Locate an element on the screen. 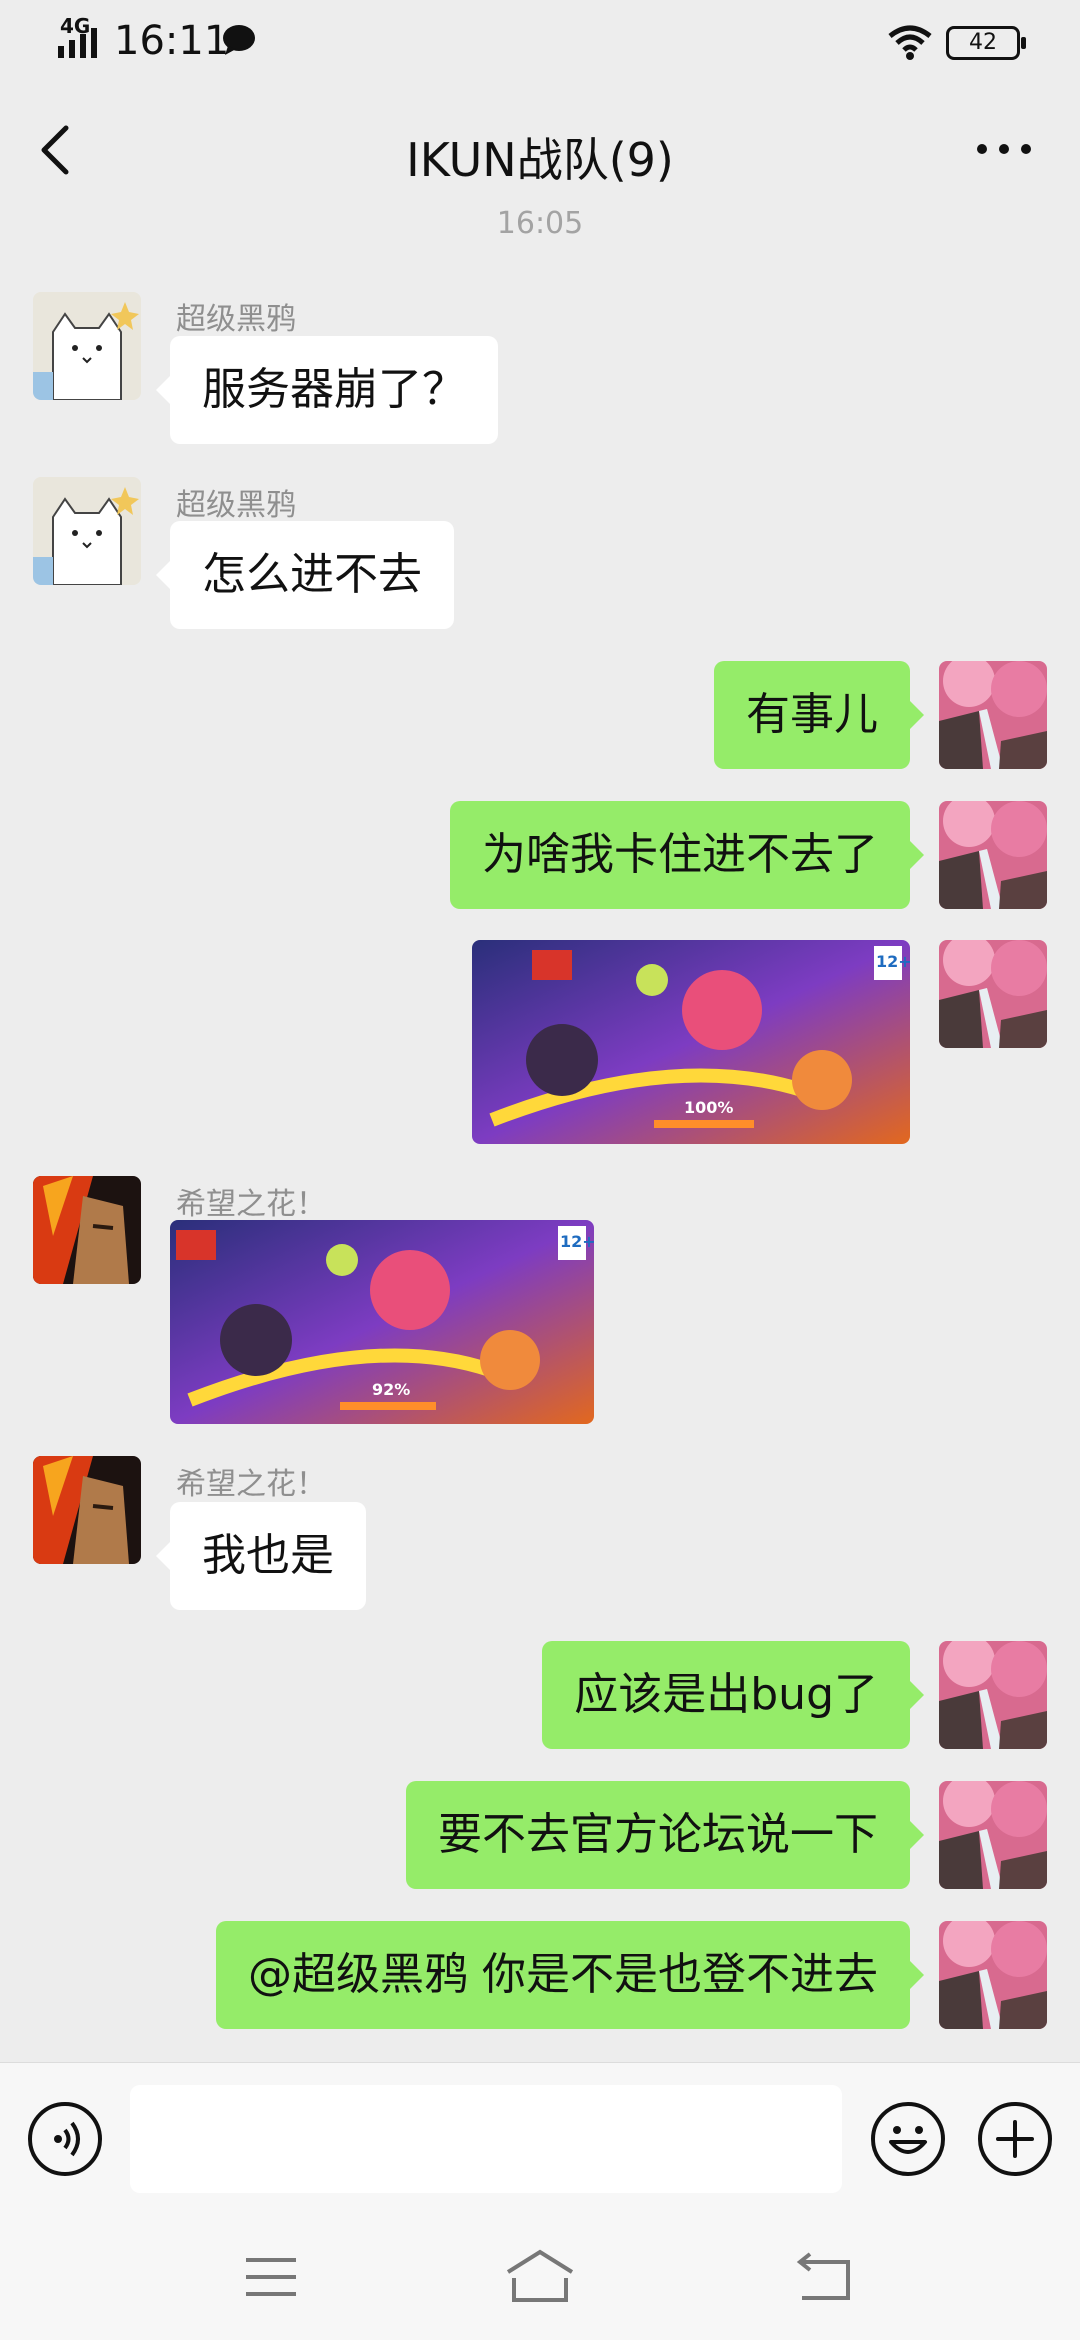  system-navigation-bar is located at coordinates (540, 2281).